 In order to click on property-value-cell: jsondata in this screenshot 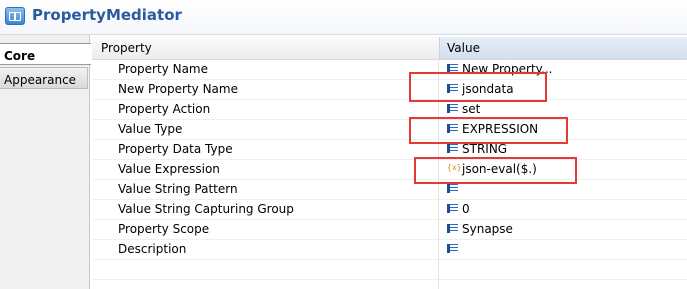, I will do `click(480, 89)`.